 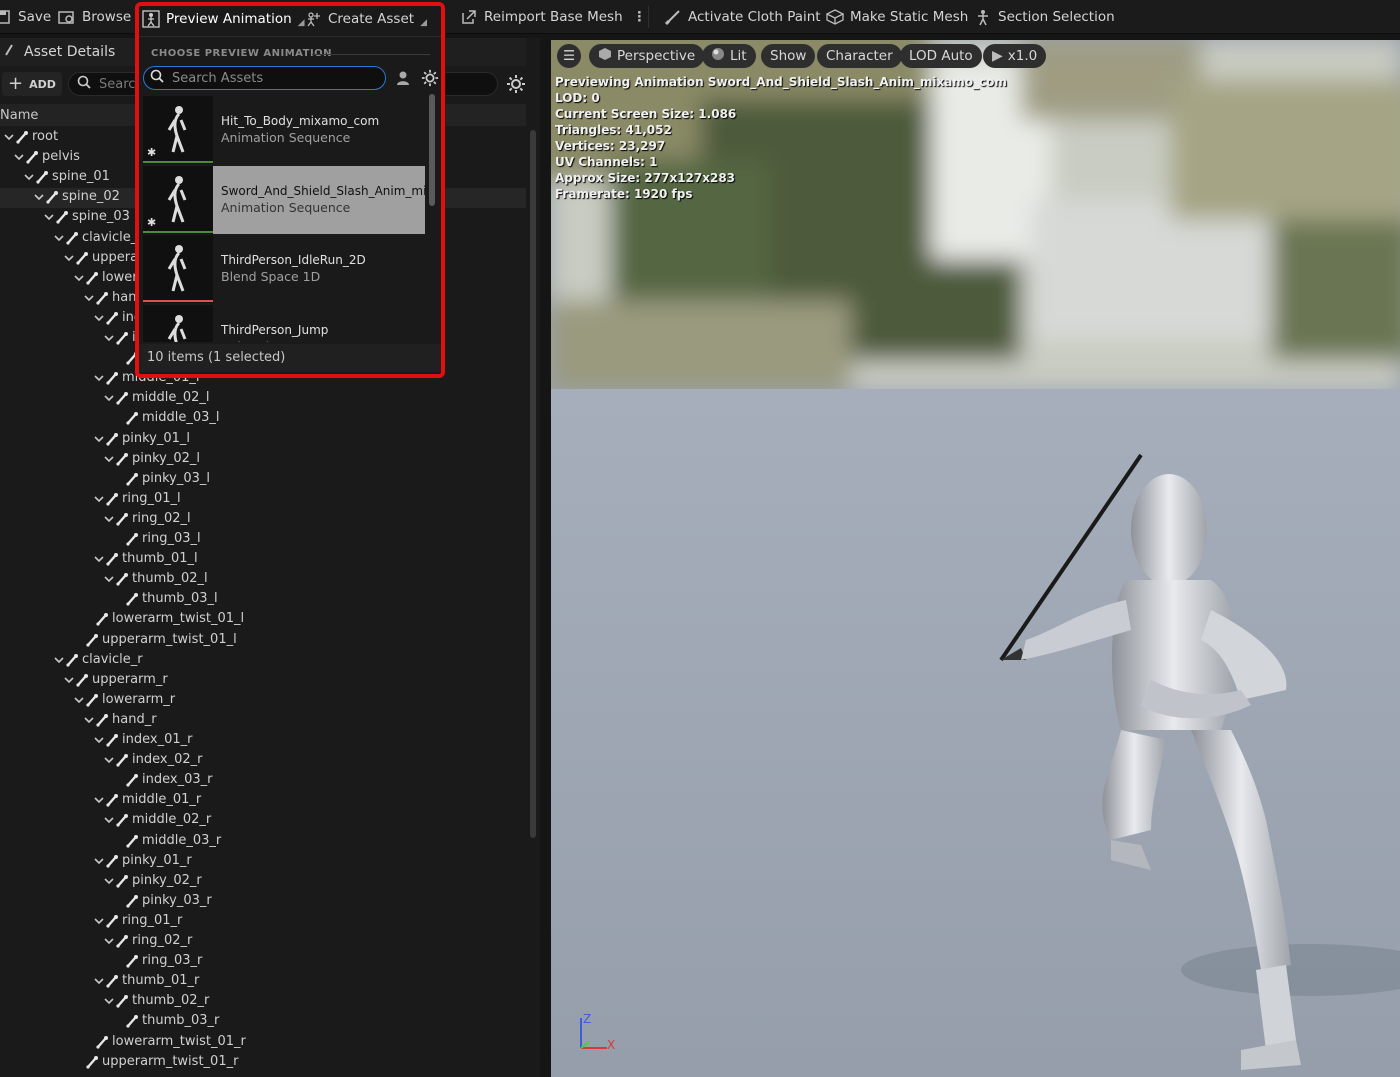 What do you see at coordinates (1044, 17) in the screenshot?
I see `section-selection-button: Section Selection` at bounding box center [1044, 17].